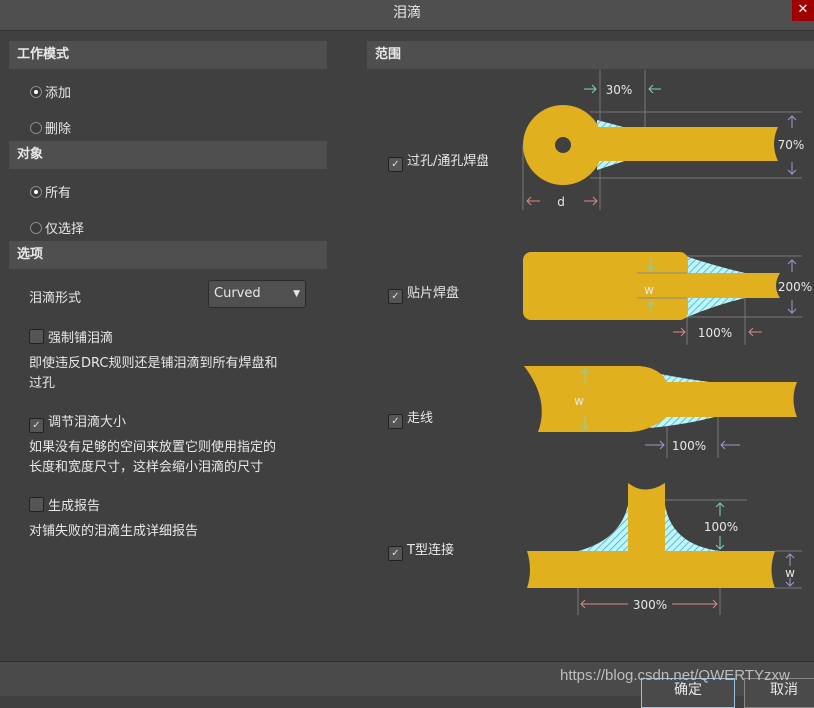 The width and height of the screenshot is (814, 708). What do you see at coordinates (715, 333) in the screenshot?
I see `smd-length-label: 100%` at bounding box center [715, 333].